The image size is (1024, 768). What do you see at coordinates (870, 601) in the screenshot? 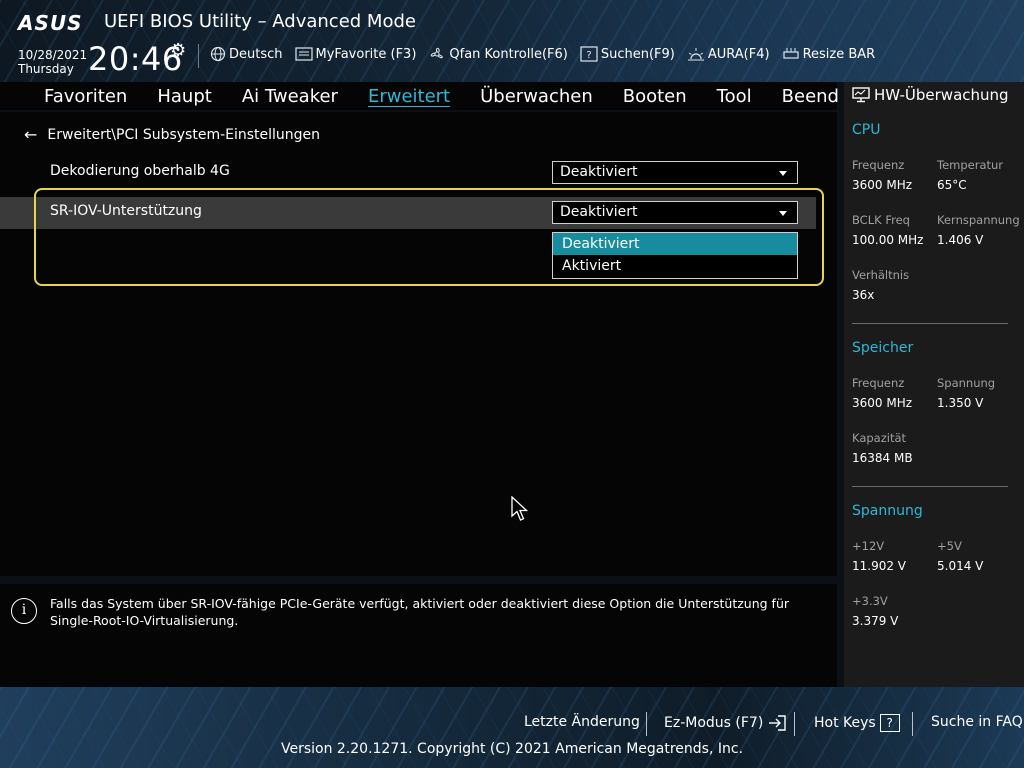
I see `hw-3v3-label: +3.3V` at bounding box center [870, 601].